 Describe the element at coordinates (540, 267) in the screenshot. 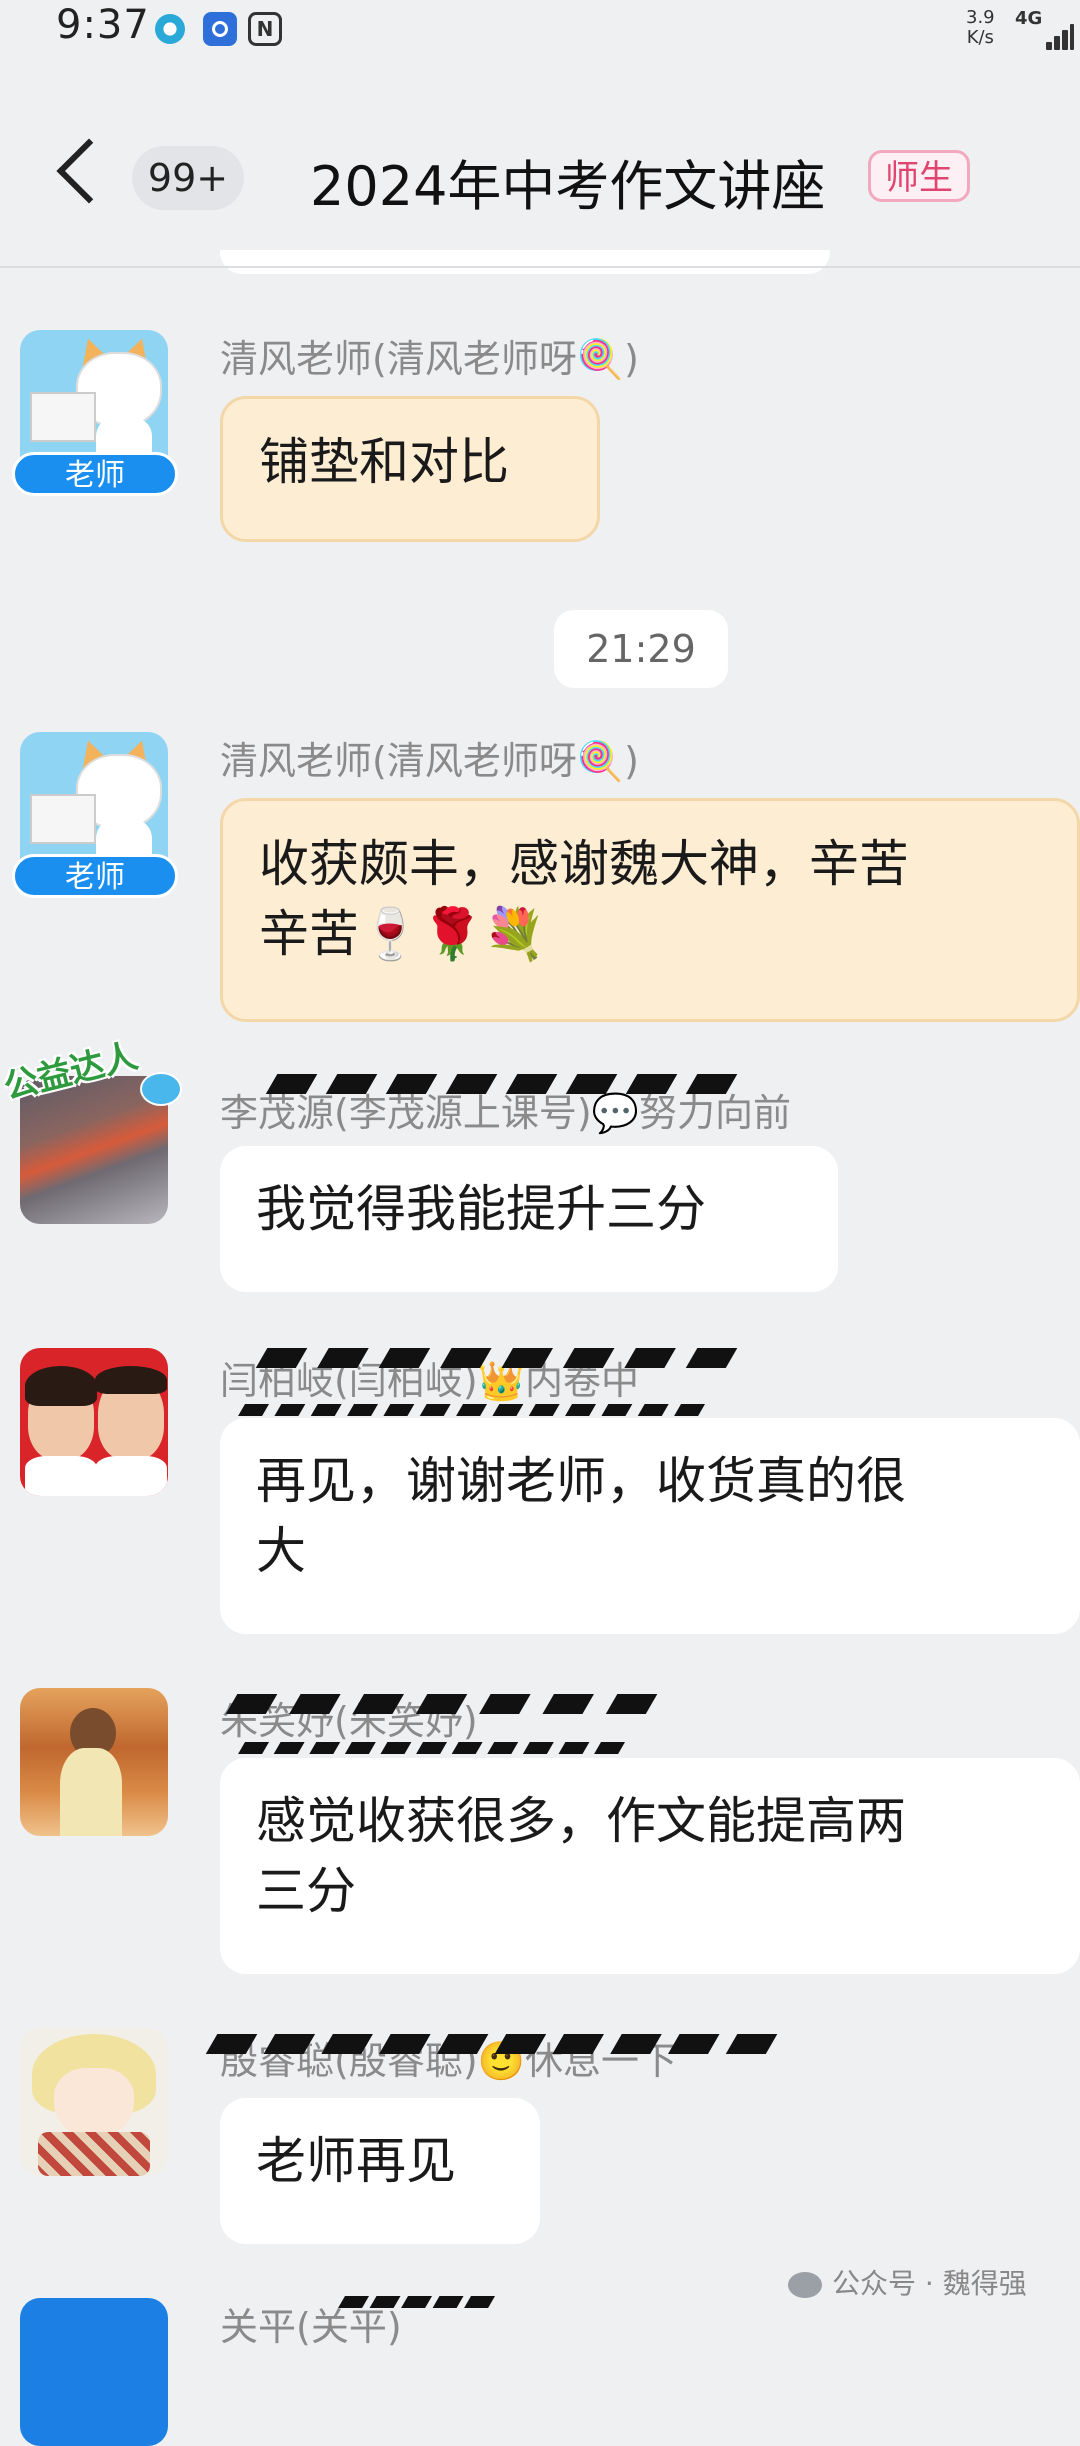

I see `header-divider` at that location.